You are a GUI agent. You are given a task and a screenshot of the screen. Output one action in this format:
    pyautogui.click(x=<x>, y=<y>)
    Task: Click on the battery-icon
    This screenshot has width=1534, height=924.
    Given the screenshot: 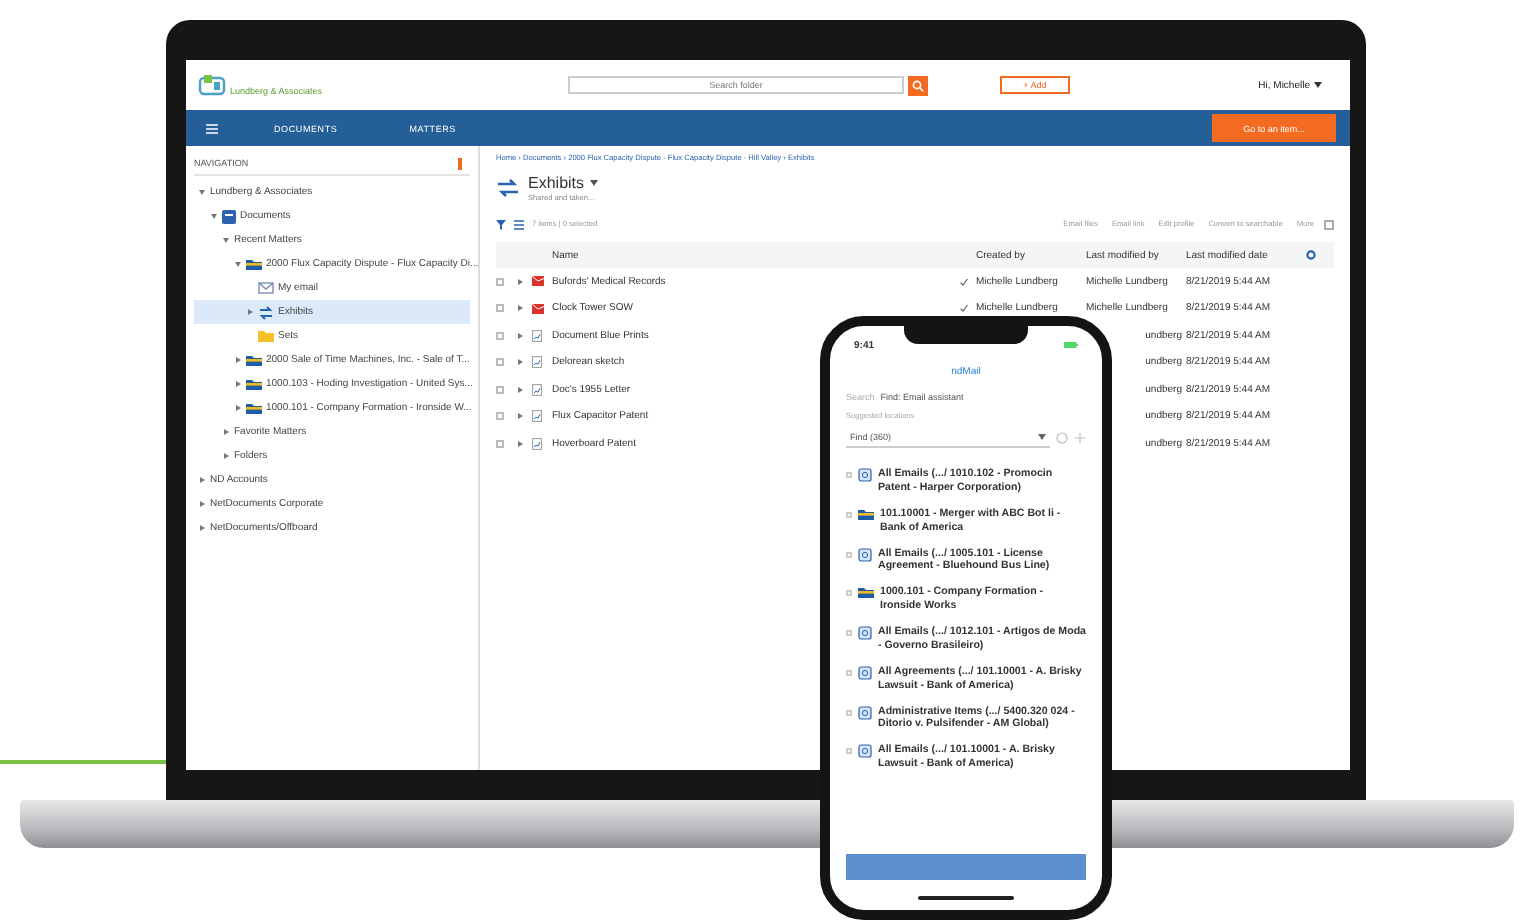 What is the action you would take?
    pyautogui.click(x=1071, y=345)
    